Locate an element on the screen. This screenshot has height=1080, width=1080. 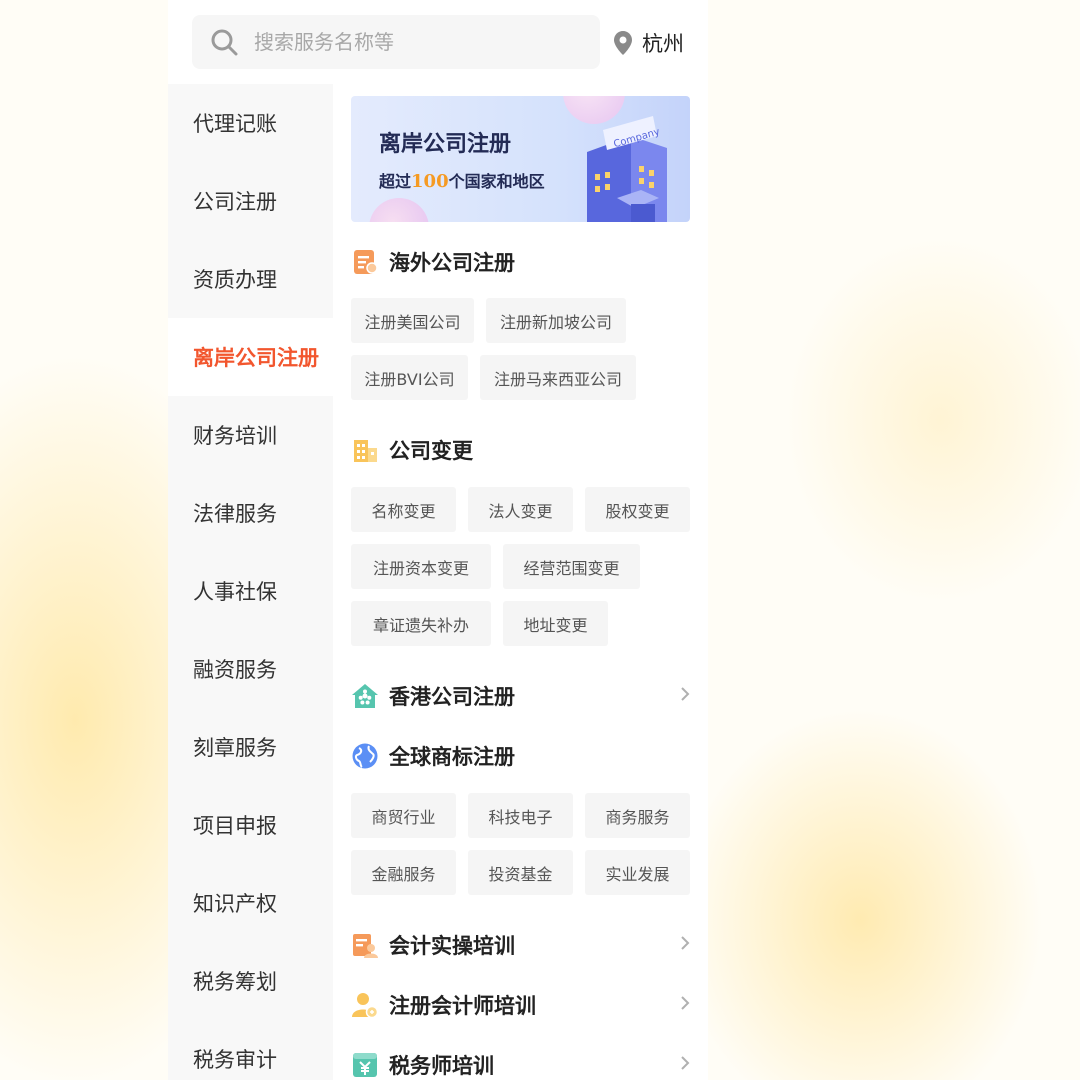
sidebar-item-finance-training: 财务培训 is located at coordinates (250, 435).